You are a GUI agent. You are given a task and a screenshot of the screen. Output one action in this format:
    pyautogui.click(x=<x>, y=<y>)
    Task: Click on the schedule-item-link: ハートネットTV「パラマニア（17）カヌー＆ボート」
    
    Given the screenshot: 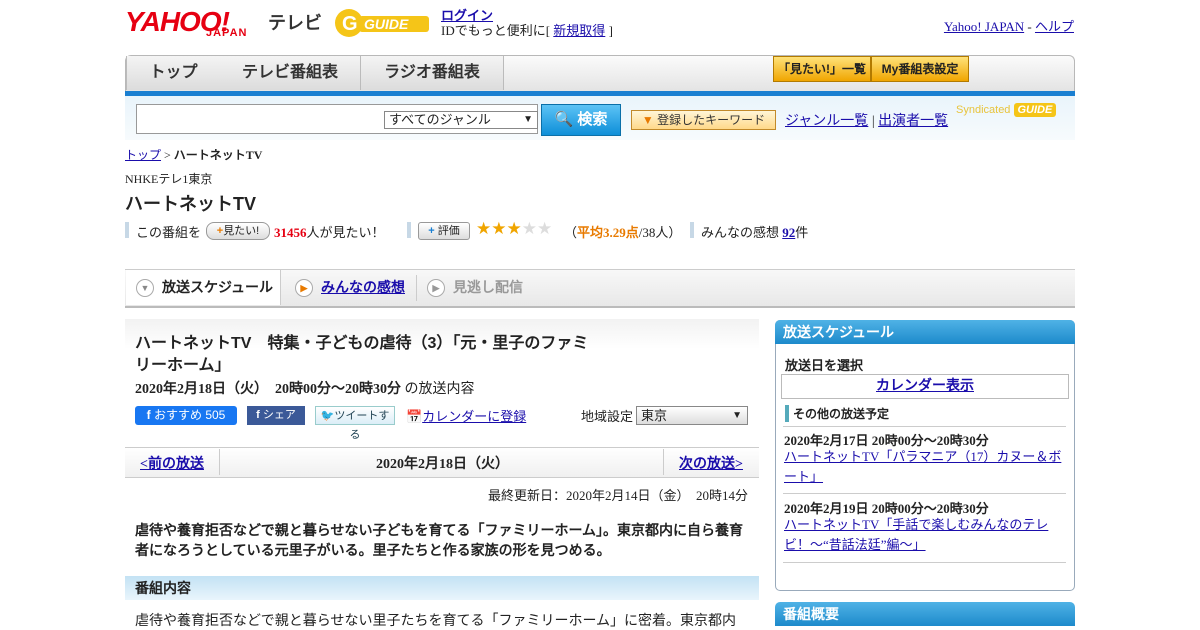 What is the action you would take?
    pyautogui.click(x=922, y=466)
    